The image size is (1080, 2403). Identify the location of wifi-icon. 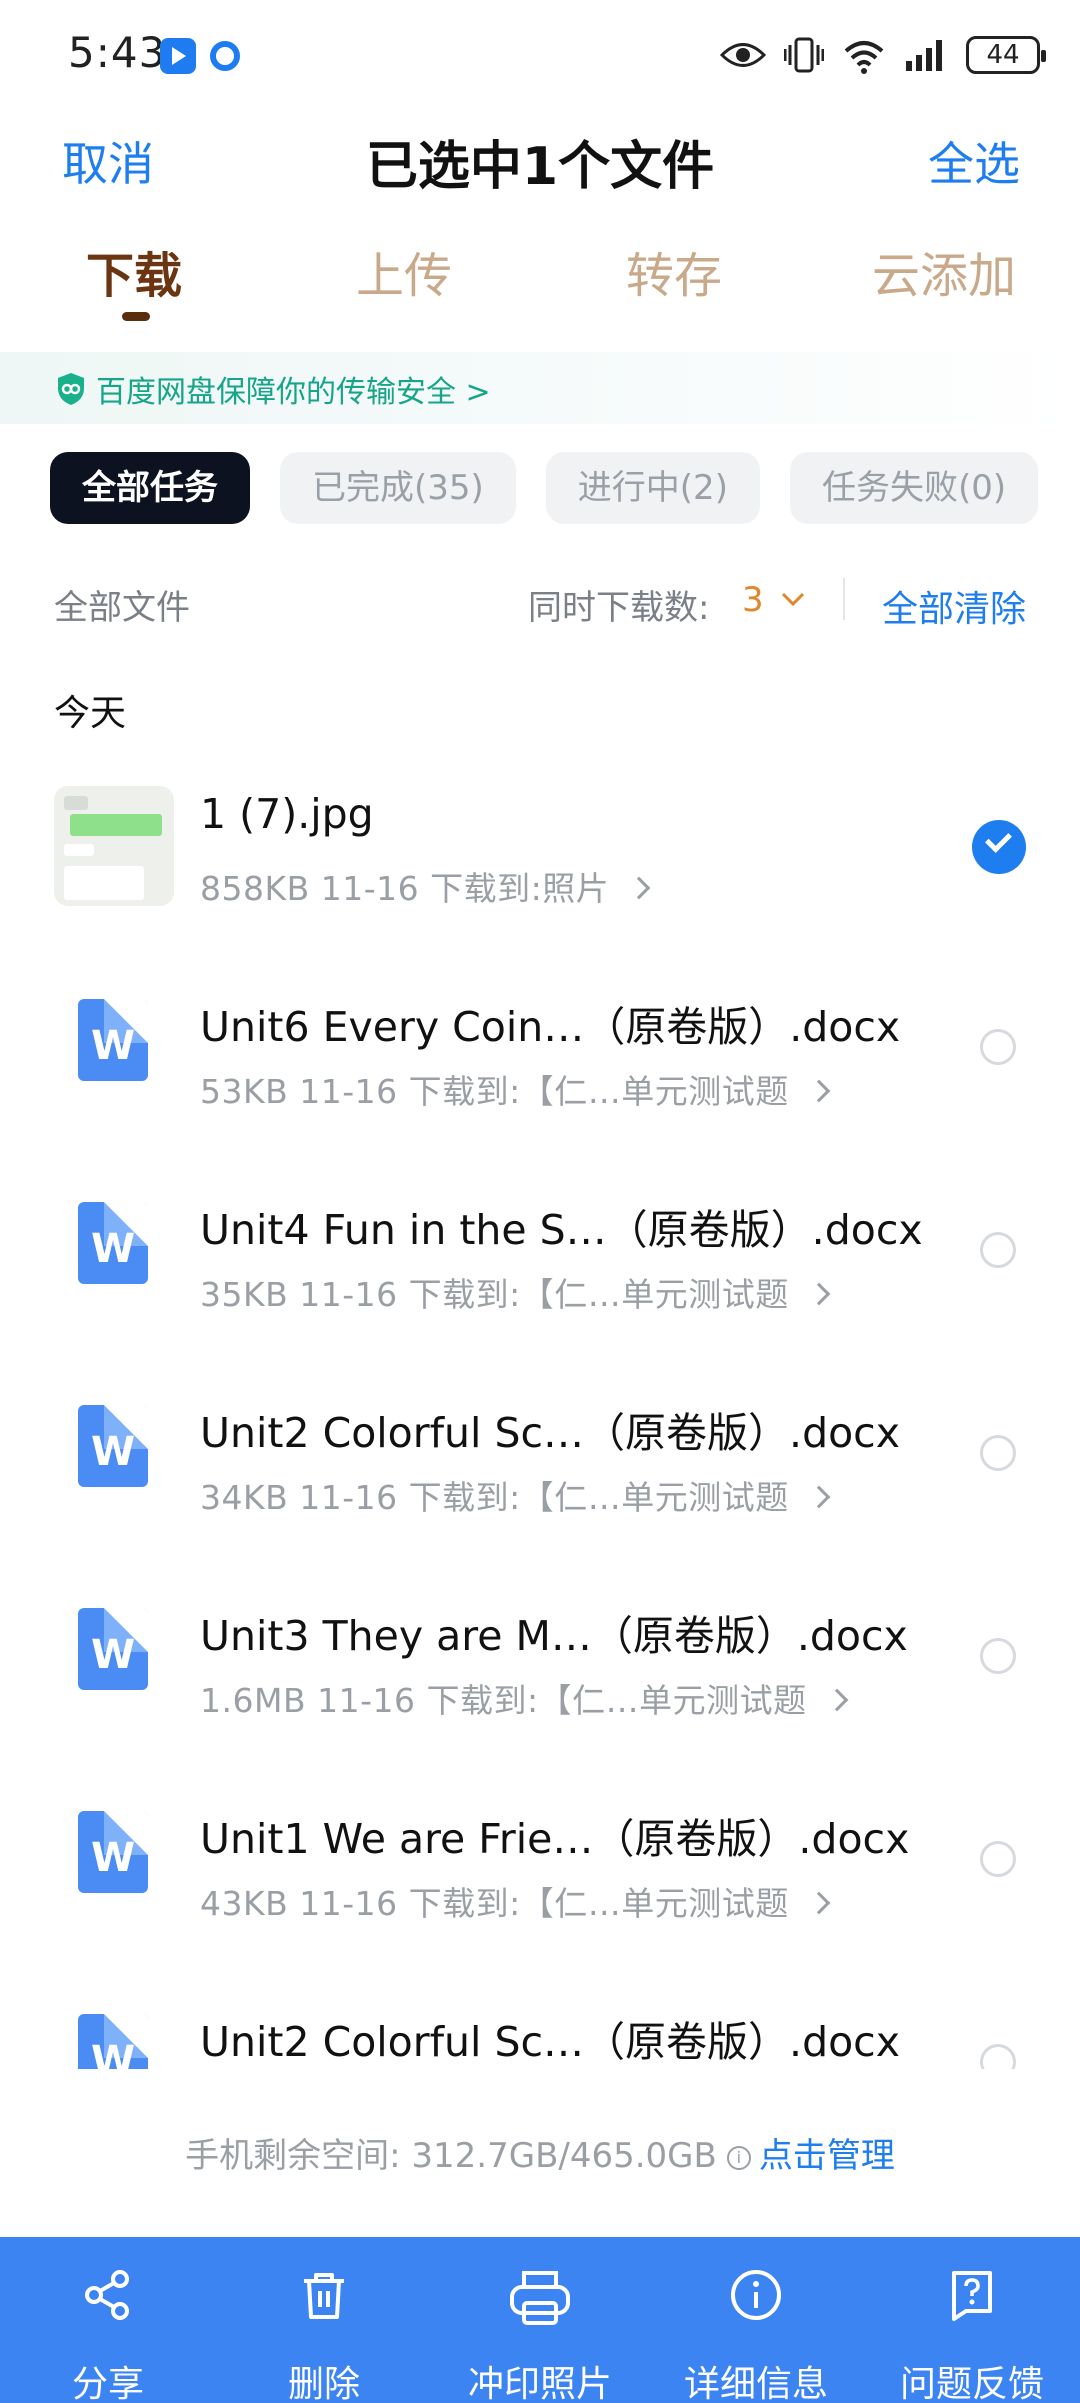
(864, 57).